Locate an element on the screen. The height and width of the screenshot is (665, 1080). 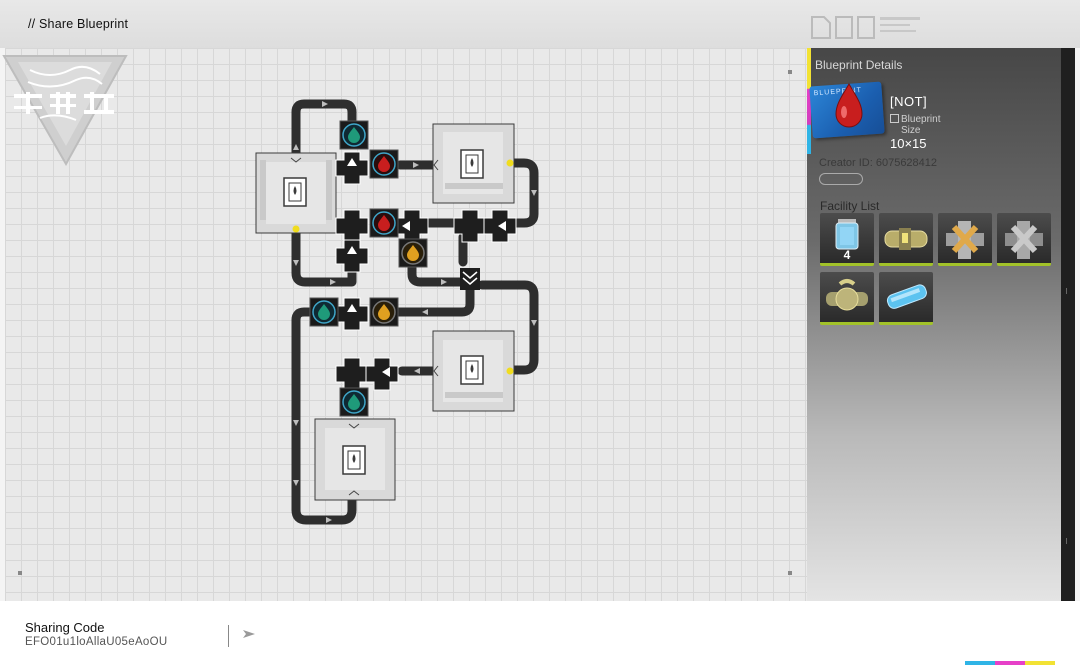
blueprint-name: [NOT] is located at coordinates (909, 101).